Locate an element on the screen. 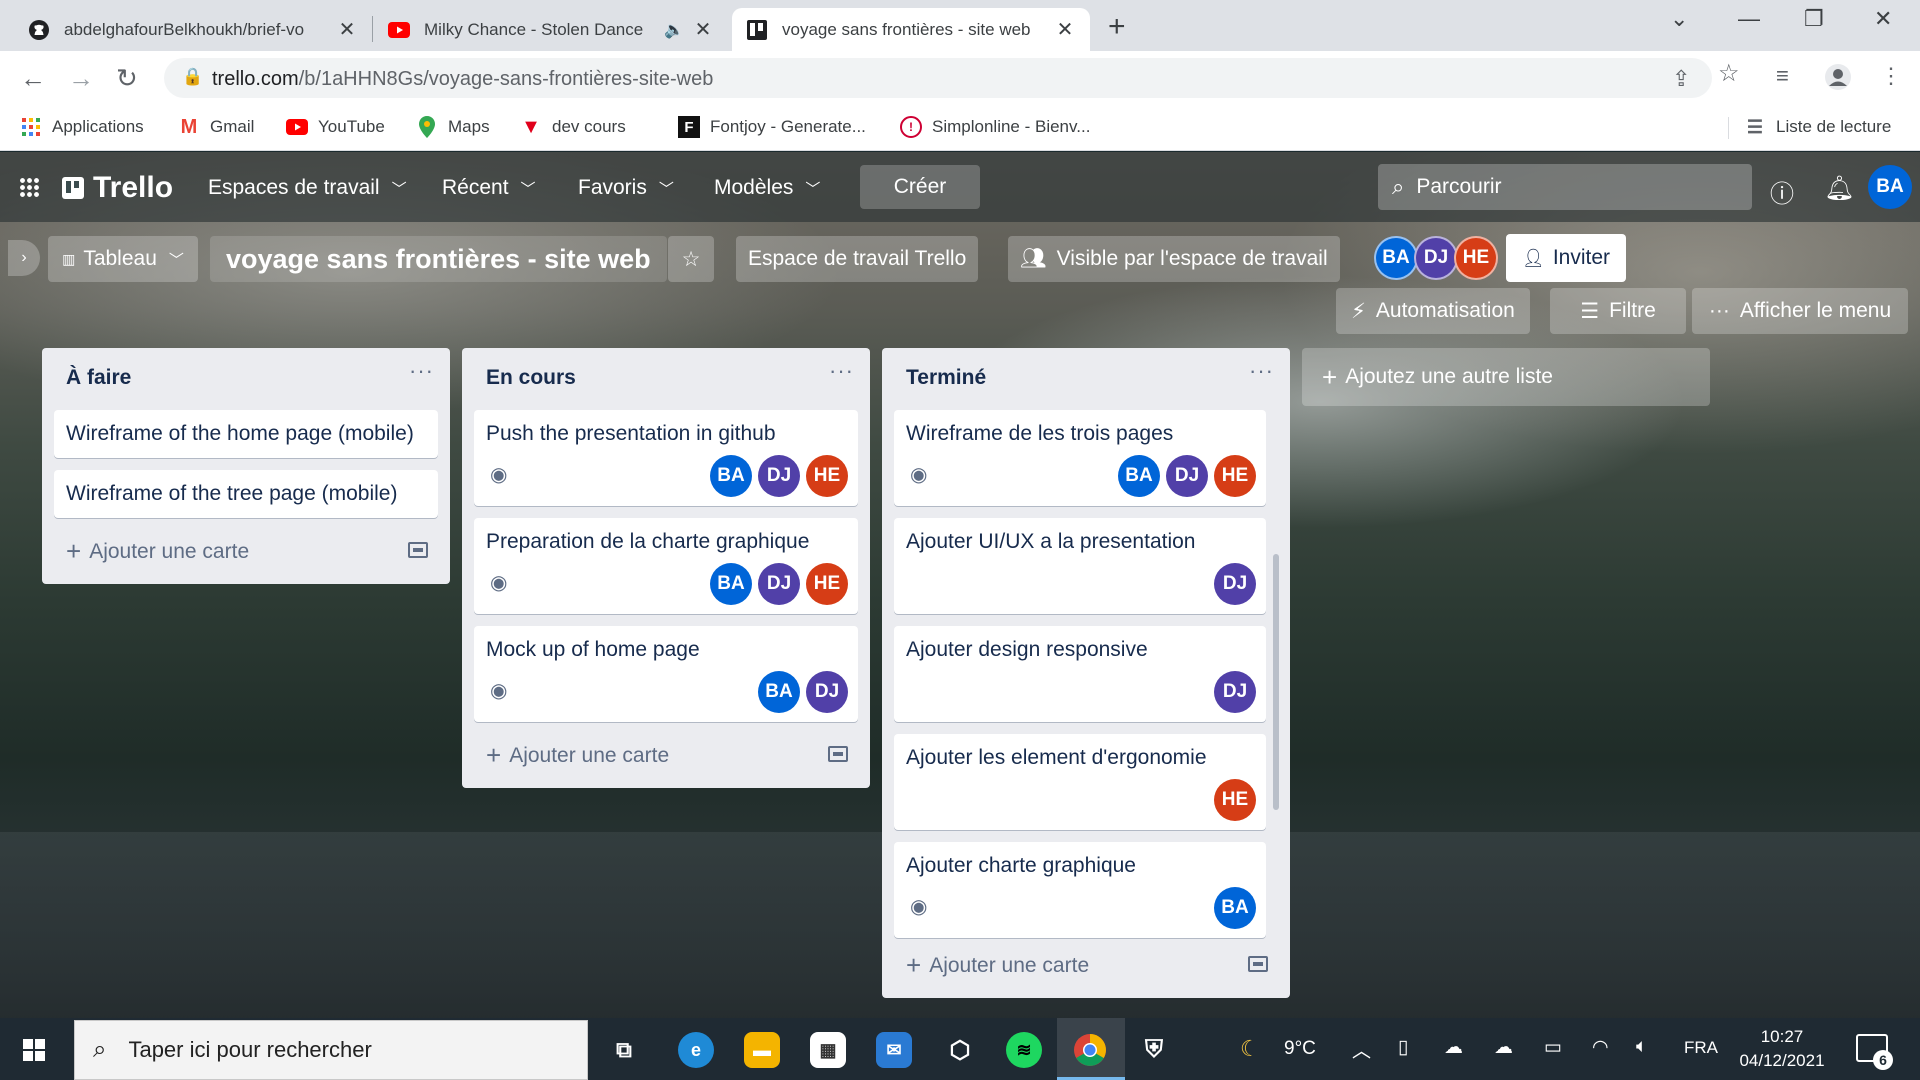 Image resolution: width=1920 pixels, height=1080 pixels. language-indicator: FRA is located at coordinates (1701, 1048).